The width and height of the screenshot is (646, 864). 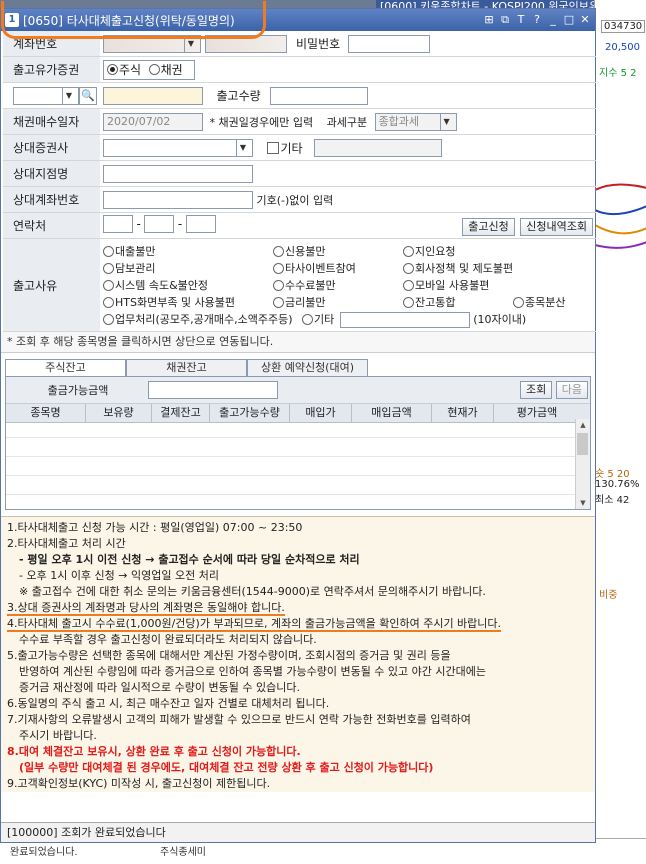 What do you see at coordinates (272, 147) in the screenshot?
I see `other-broker-checkbox` at bounding box center [272, 147].